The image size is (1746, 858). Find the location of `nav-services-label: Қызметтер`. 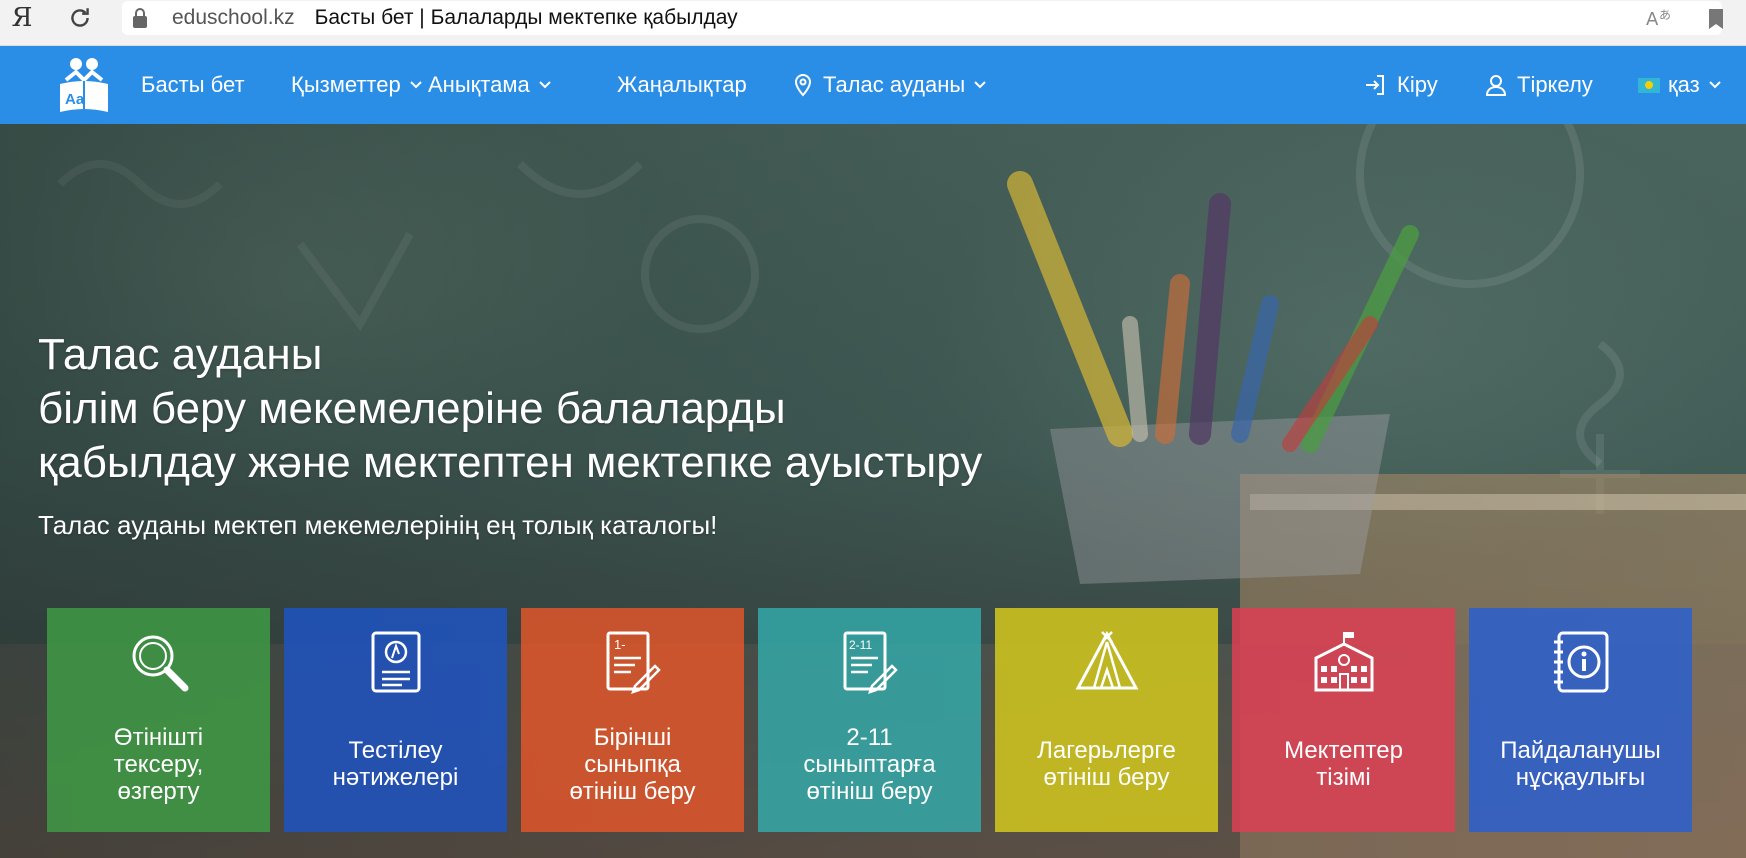

nav-services-label: Қызметтер is located at coordinates (346, 84).